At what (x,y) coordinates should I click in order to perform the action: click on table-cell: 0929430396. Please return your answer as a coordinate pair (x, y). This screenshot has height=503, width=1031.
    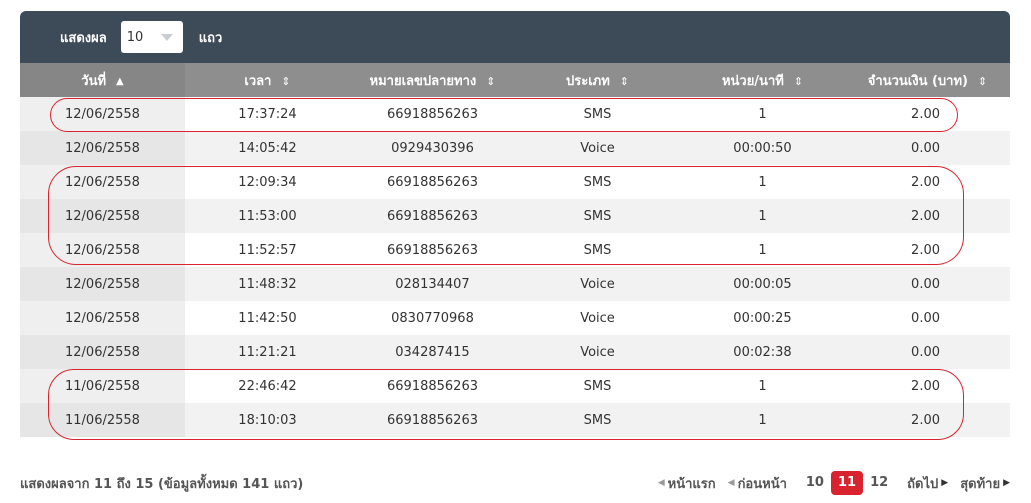
    Looking at the image, I should click on (432, 148).